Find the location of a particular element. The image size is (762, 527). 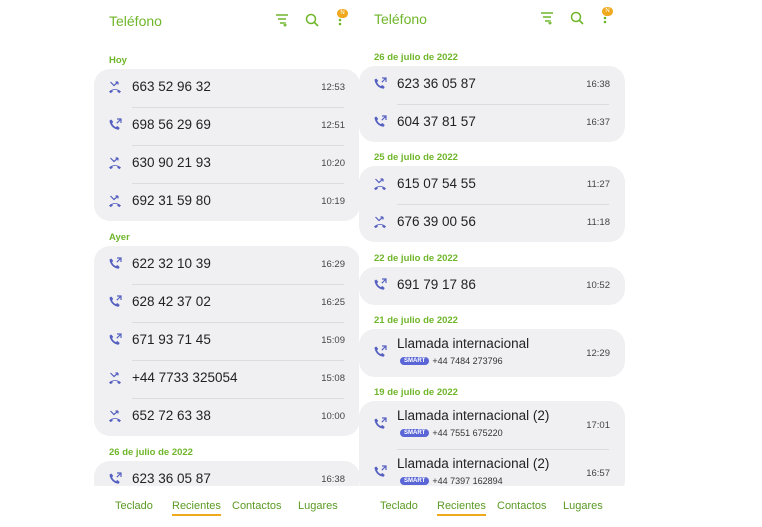

call-subnumber: +44 7397 162894 is located at coordinates (467, 481).